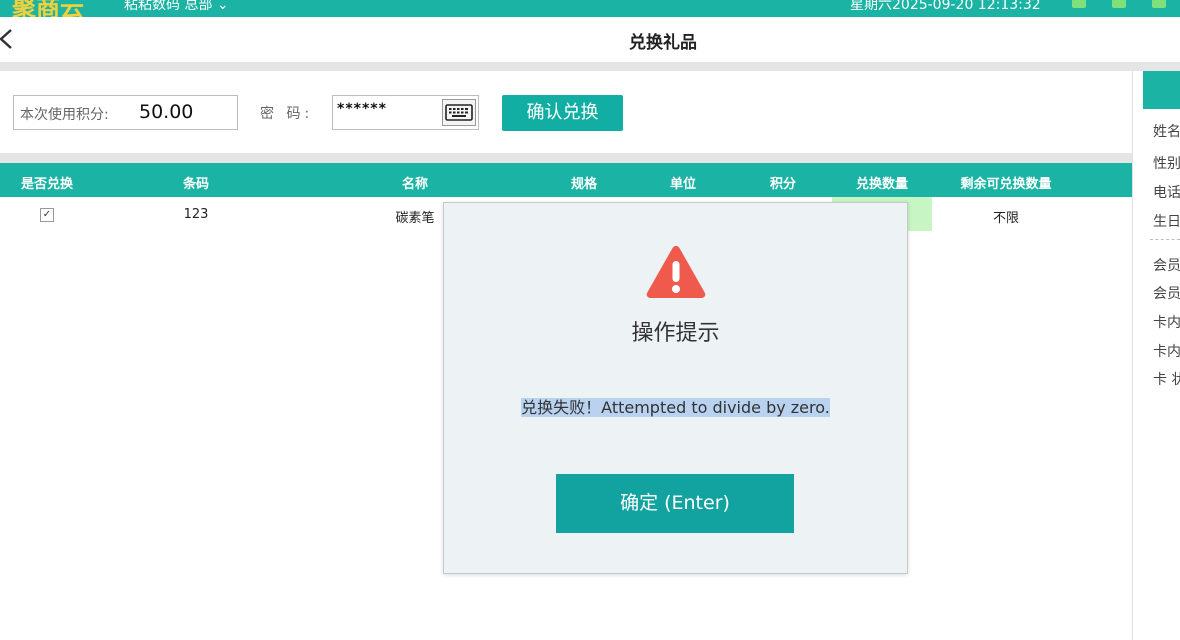  Describe the element at coordinates (1166, 193) in the screenshot. I see `member-phone-label: 电话` at that location.